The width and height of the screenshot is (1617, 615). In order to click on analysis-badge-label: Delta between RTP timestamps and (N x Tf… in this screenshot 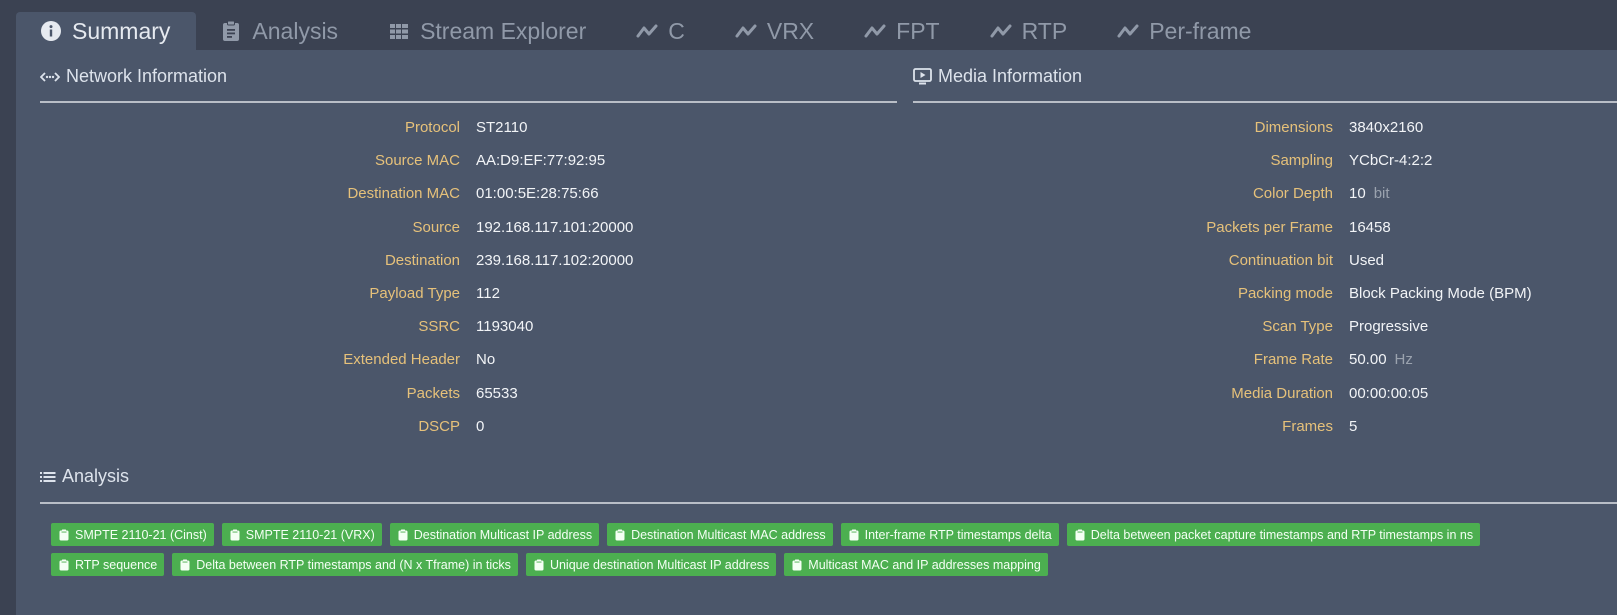, I will do `click(353, 564)`.